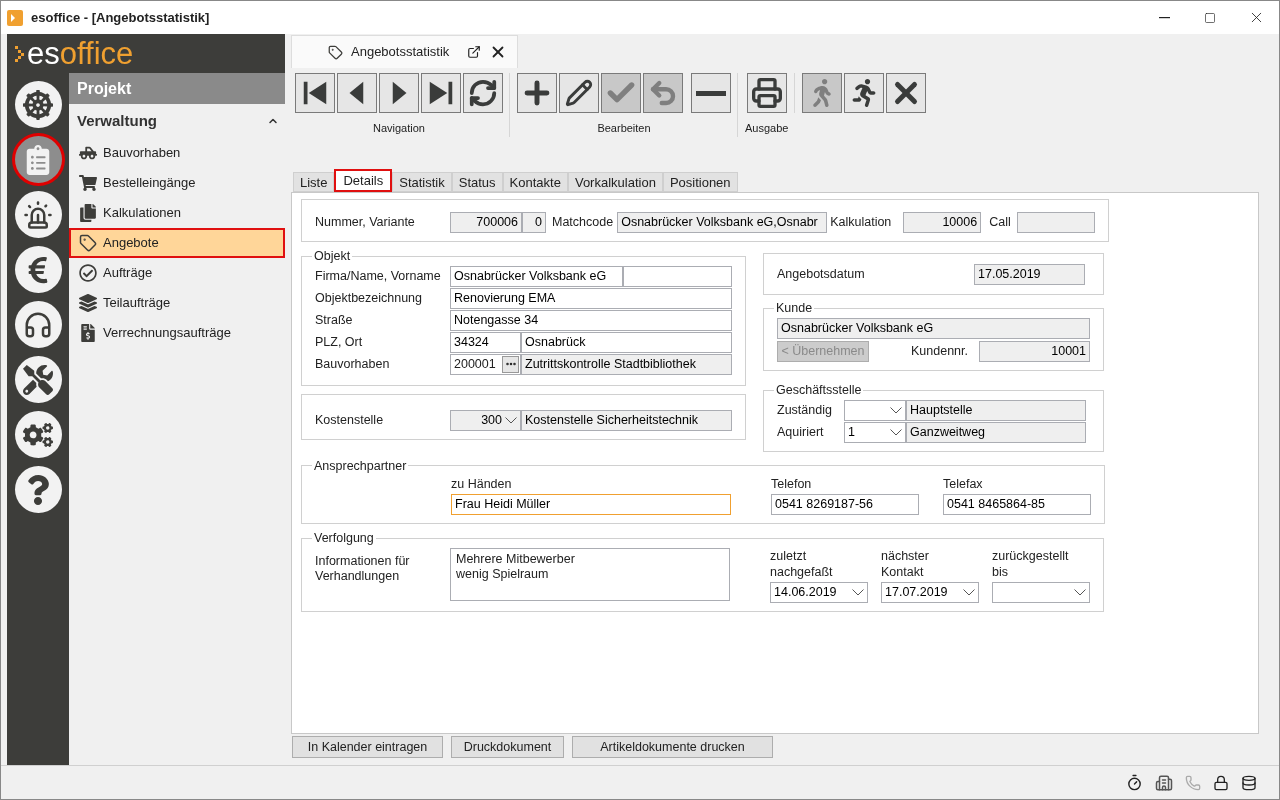 This screenshot has width=1280, height=800. What do you see at coordinates (120, 17) in the screenshot?
I see `window-title: esoffice - [Angebotsstatistik]` at bounding box center [120, 17].